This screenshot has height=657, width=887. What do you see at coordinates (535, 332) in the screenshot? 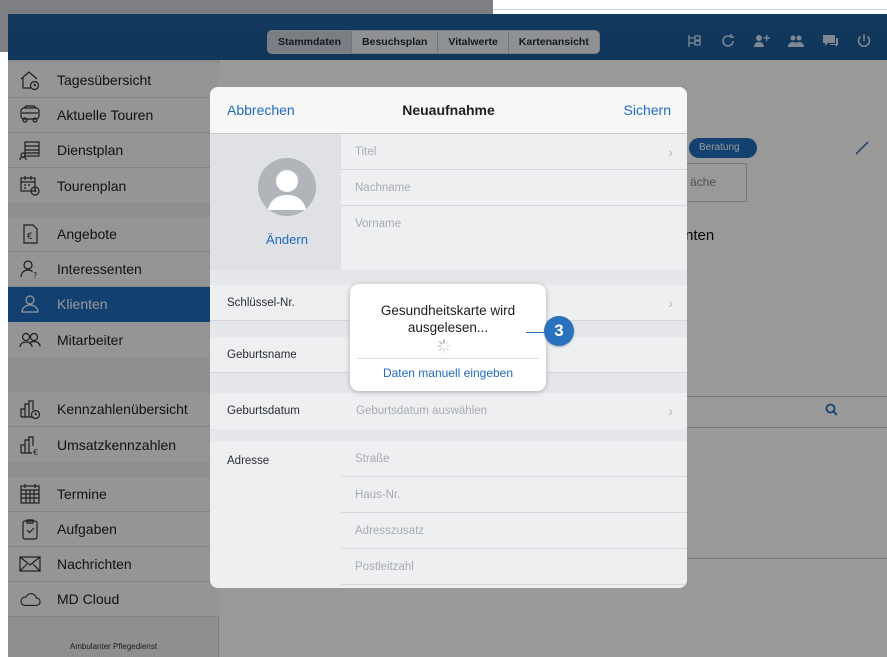
I see `callout-line` at bounding box center [535, 332].